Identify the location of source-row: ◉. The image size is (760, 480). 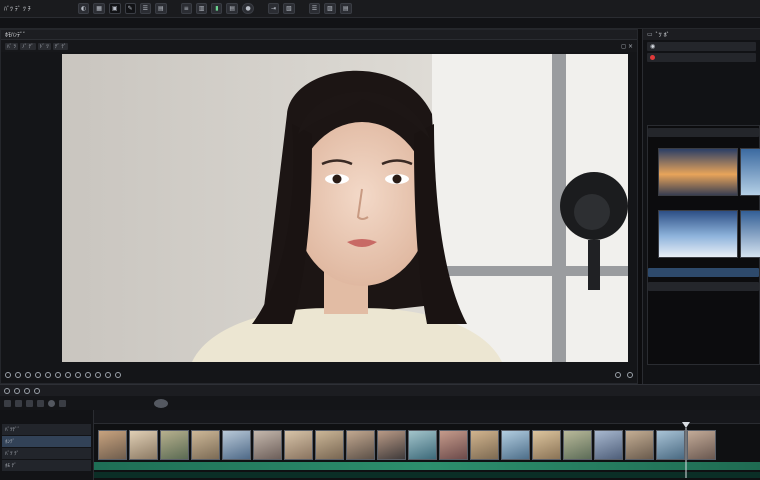
(701, 46).